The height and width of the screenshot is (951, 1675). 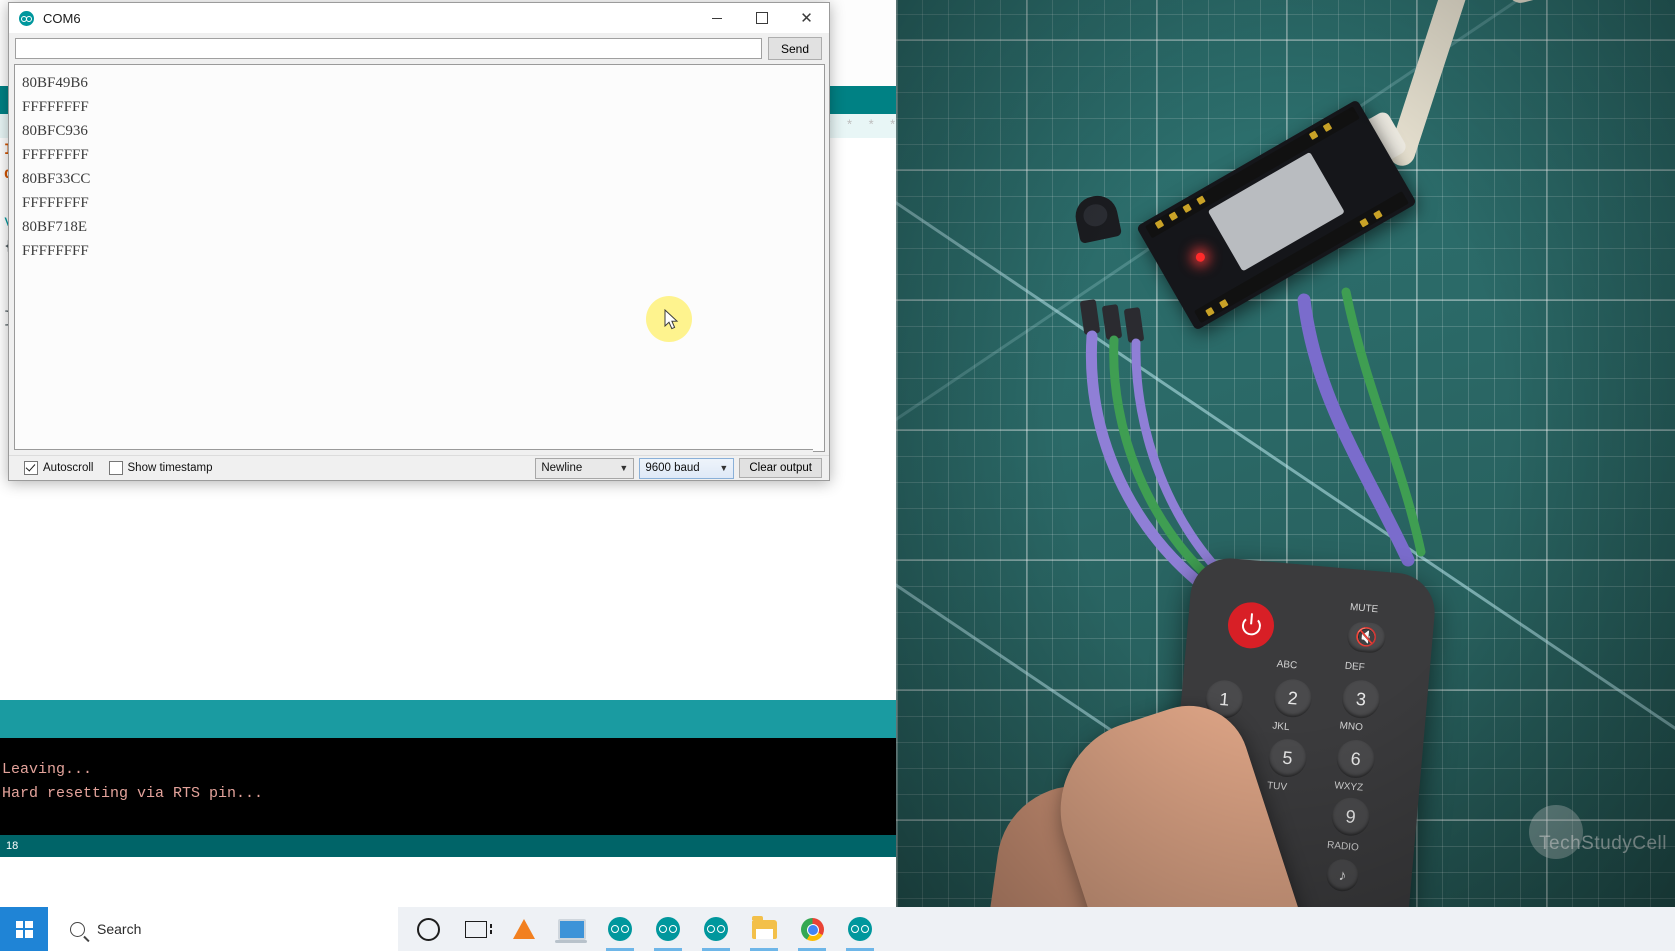 What do you see at coordinates (419, 18) in the screenshot?
I see `serial-monitor-titlebar: COM6 ✕` at bounding box center [419, 18].